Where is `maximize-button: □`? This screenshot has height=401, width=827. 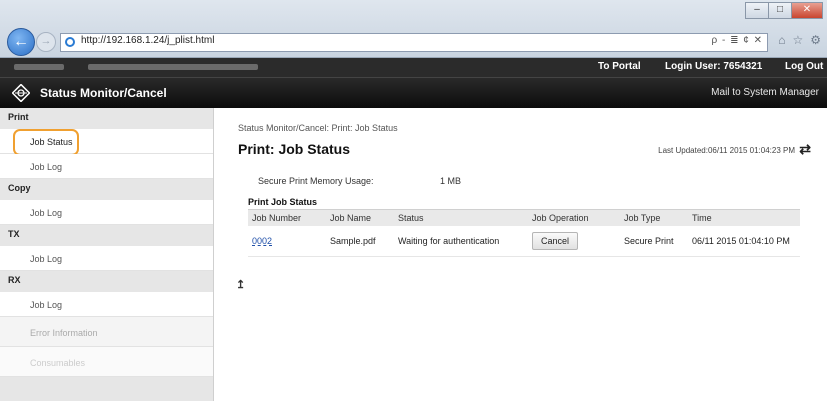
maximize-button: □ is located at coordinates (780, 10).